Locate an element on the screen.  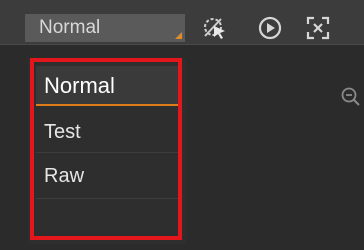
mode-select: Normal is located at coordinates (105, 28).